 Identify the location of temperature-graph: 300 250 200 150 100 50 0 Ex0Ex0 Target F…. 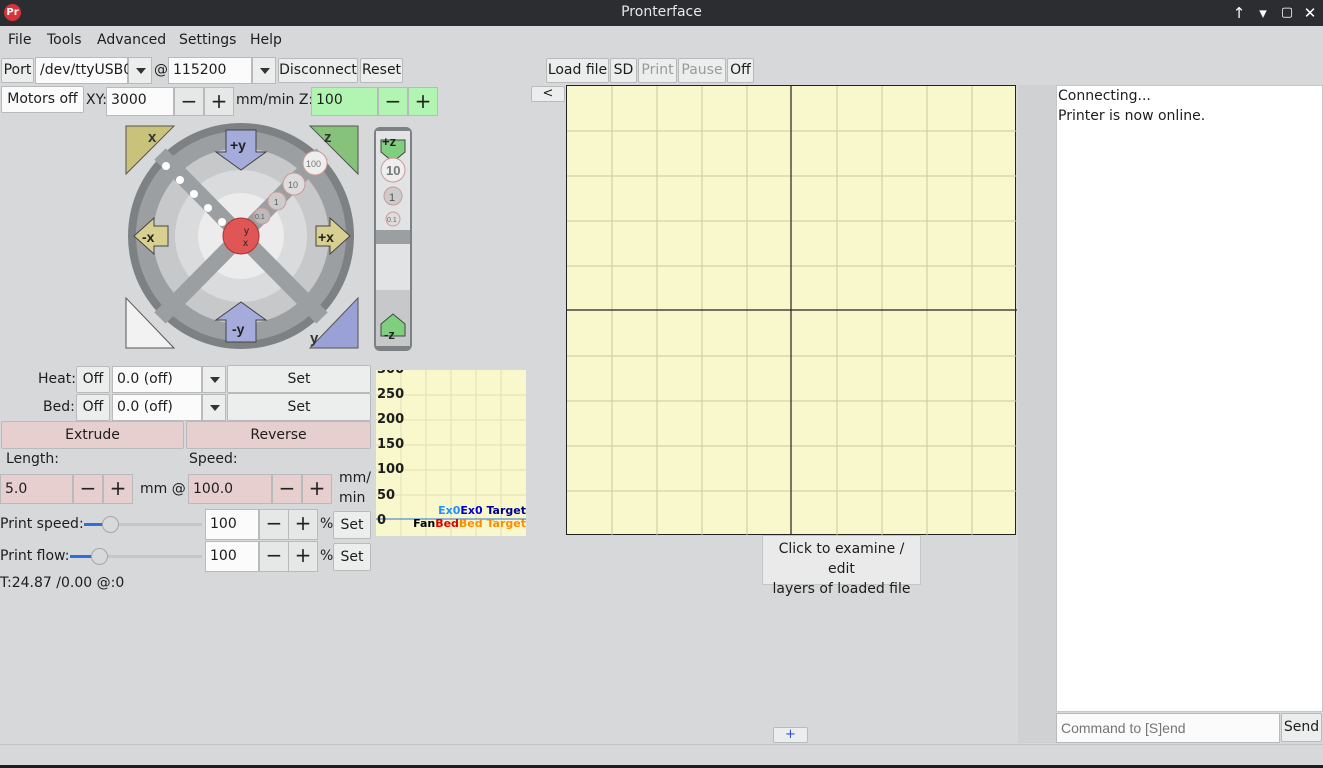
(451, 453).